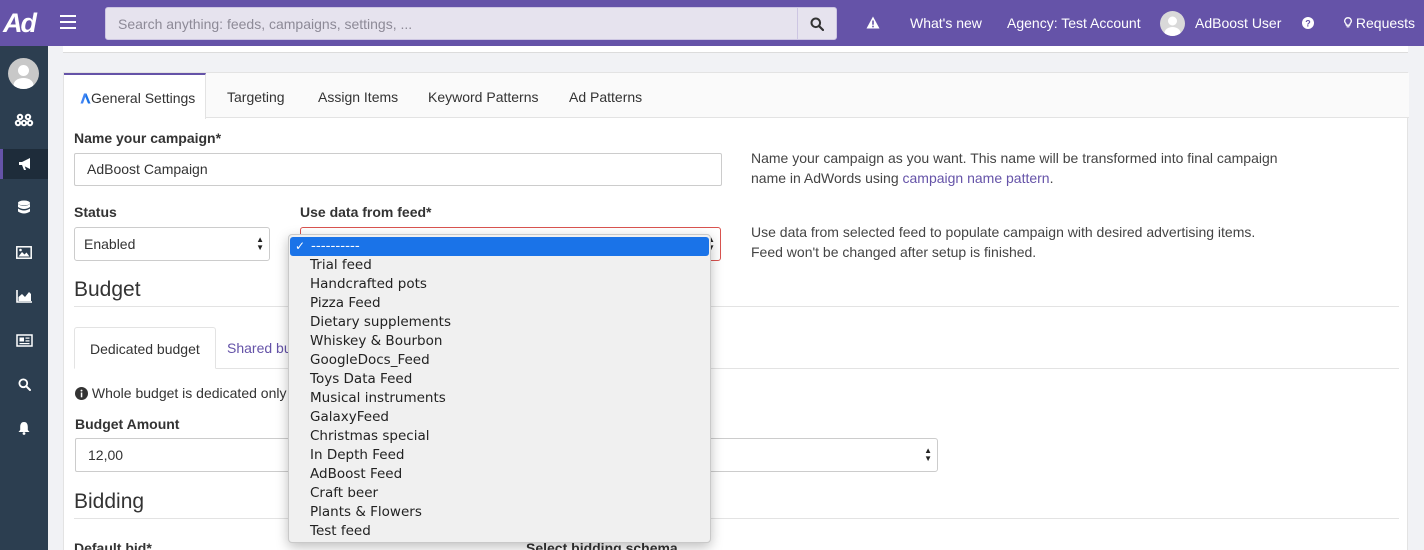  I want to click on feed-option: Handcrafted pots, so click(499, 284).